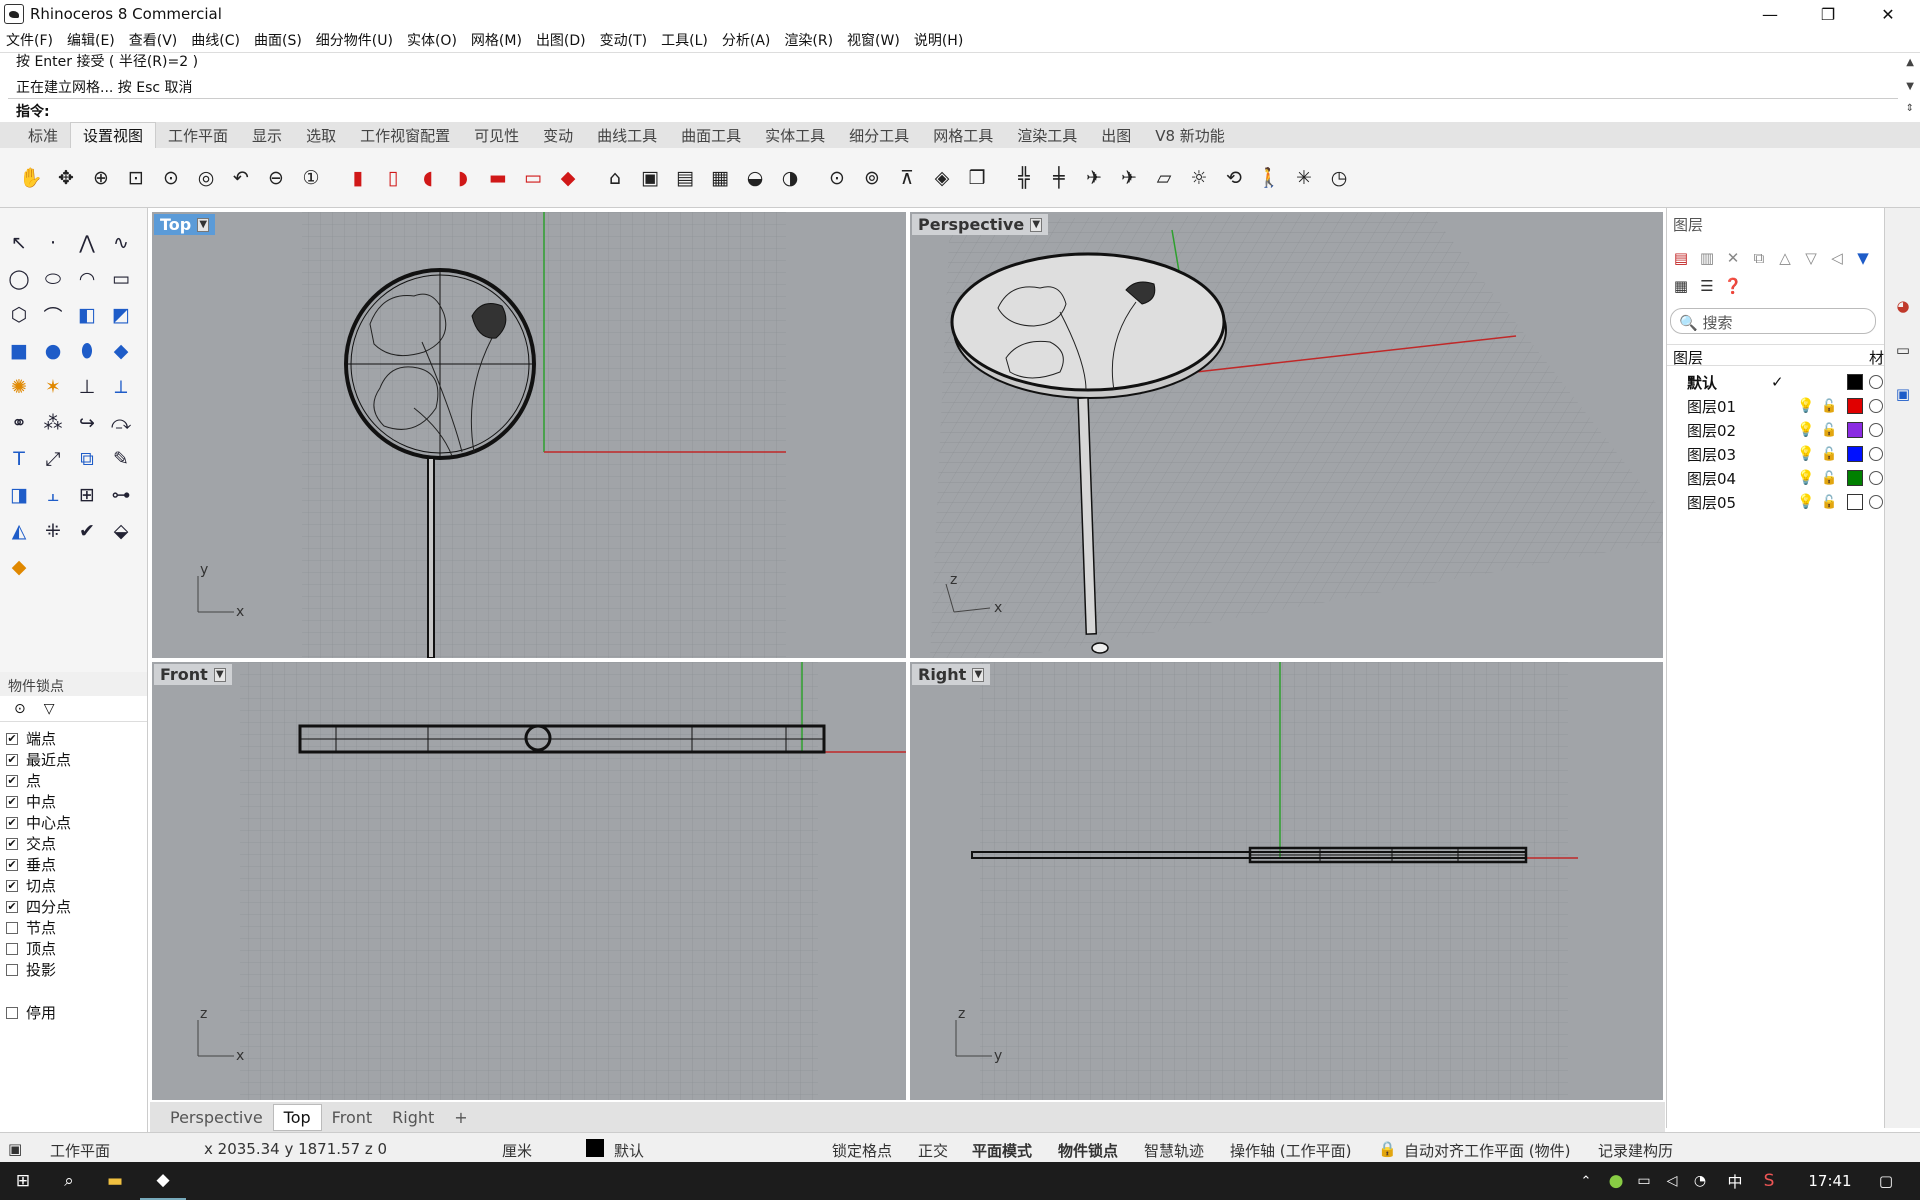 This screenshot has width=1920, height=1200. Describe the element at coordinates (517, 1150) in the screenshot. I see `units: 厘米` at that location.